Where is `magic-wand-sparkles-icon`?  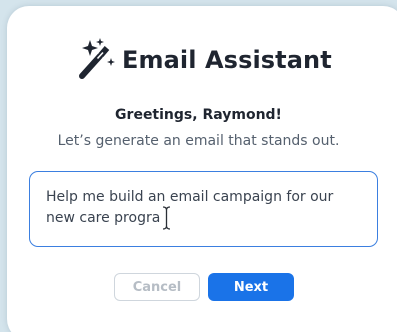 magic-wand-sparkles-icon is located at coordinates (97, 58).